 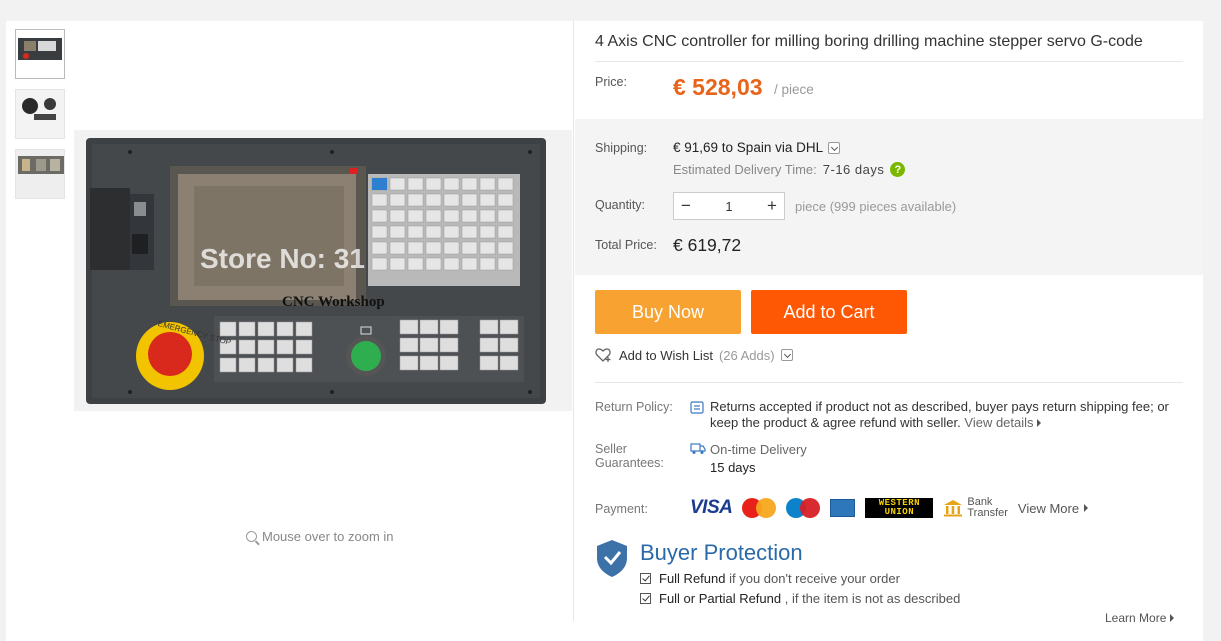 I want to click on bank-icon, so click(x=953, y=508).